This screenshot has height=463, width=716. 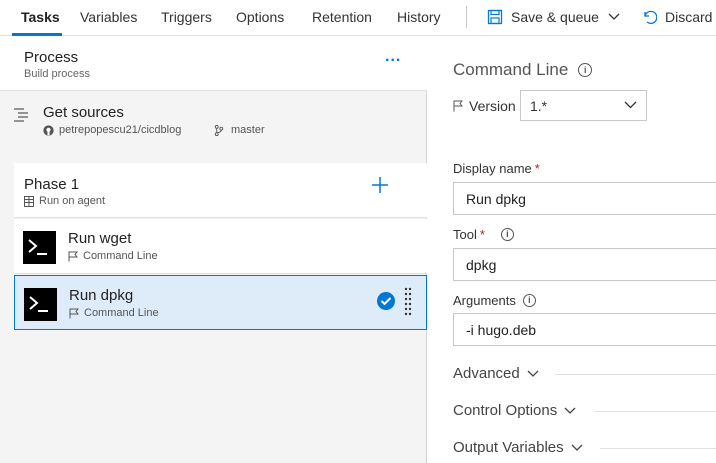 What do you see at coordinates (40, 17) in the screenshot?
I see `tab-tasks: Tasks` at bounding box center [40, 17].